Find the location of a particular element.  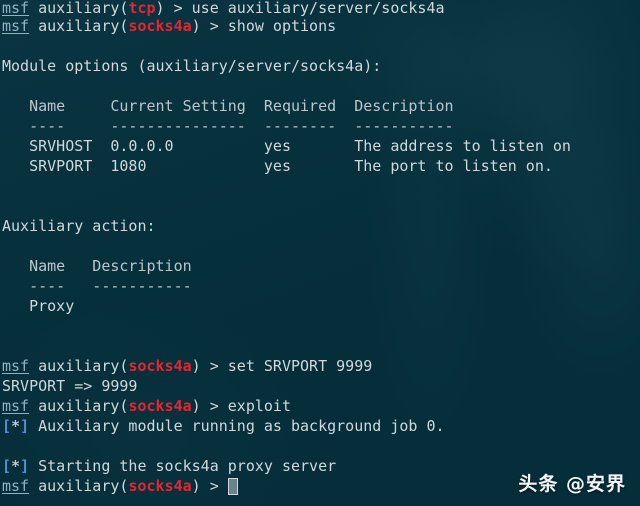

prompt-module-name: tcp is located at coordinates (142, 8).